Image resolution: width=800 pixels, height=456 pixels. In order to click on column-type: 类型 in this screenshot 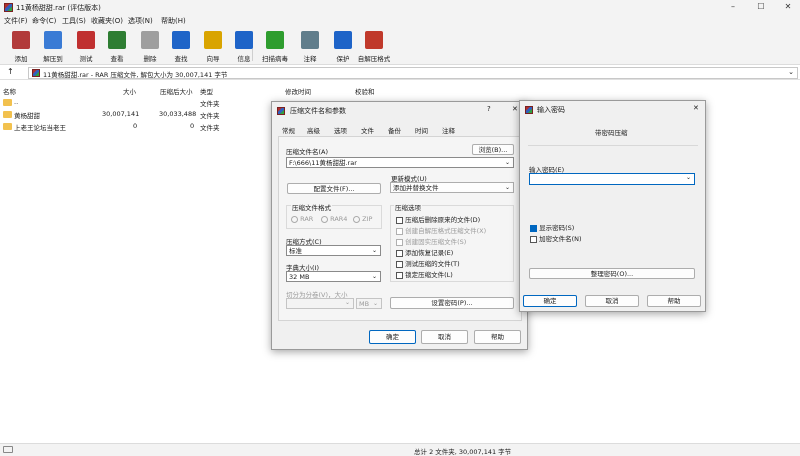, I will do `click(206, 91)`.